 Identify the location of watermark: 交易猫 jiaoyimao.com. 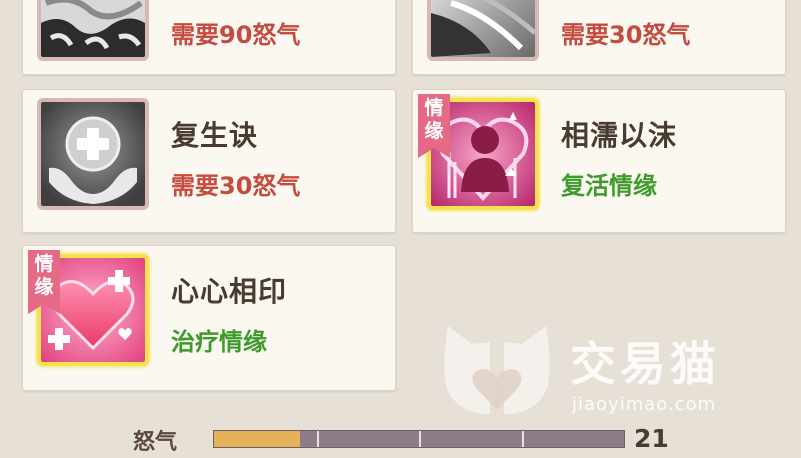
(593, 372).